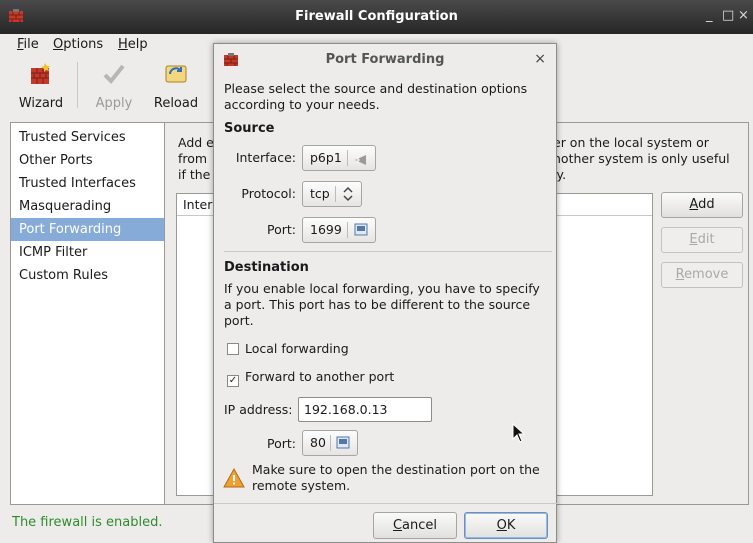 The width and height of the screenshot is (753, 543). Describe the element at coordinates (41, 103) in the screenshot. I see `wizard-label: Wizard` at that location.